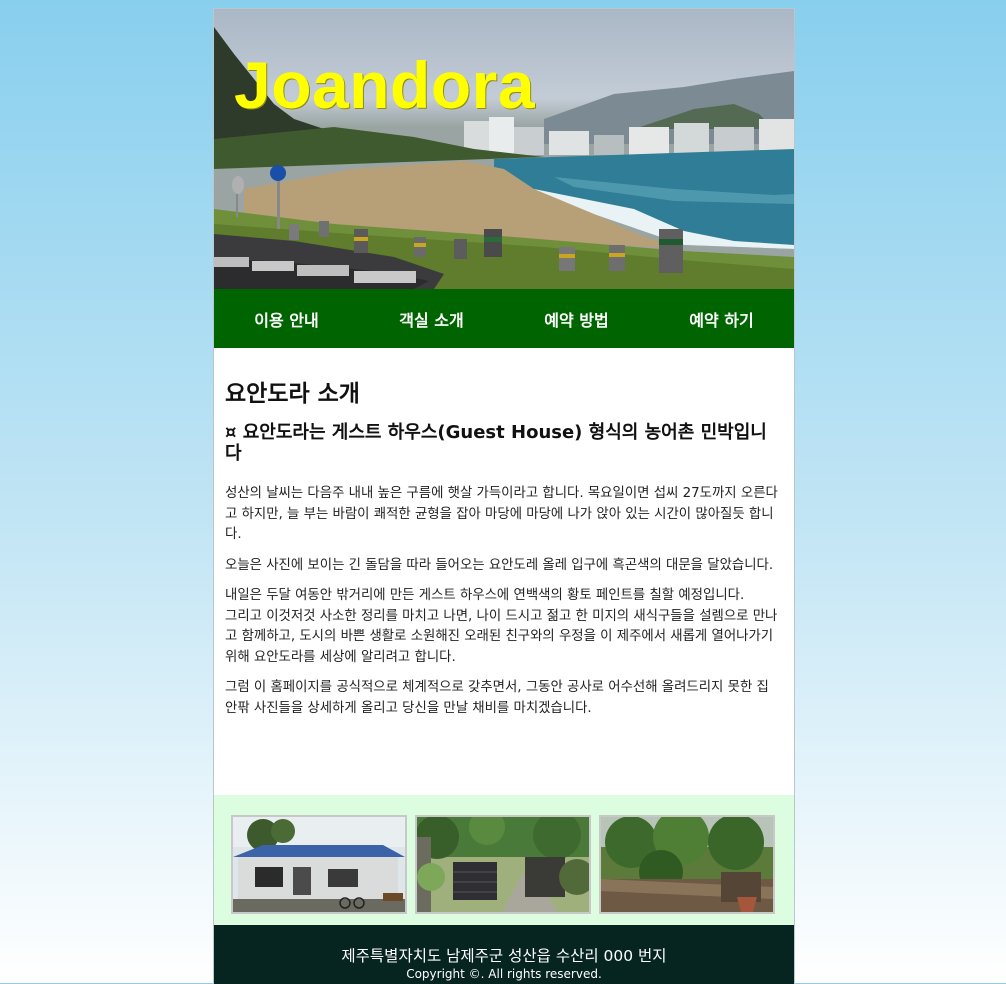 The height and width of the screenshot is (984, 1006). What do you see at coordinates (503, 864) in the screenshot?
I see `gallery-photo-gate` at bounding box center [503, 864].